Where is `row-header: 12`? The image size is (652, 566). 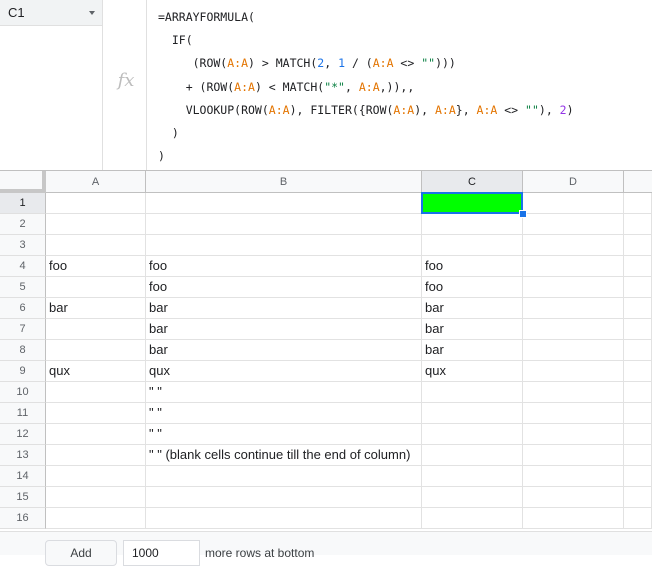 row-header: 12 is located at coordinates (23, 434).